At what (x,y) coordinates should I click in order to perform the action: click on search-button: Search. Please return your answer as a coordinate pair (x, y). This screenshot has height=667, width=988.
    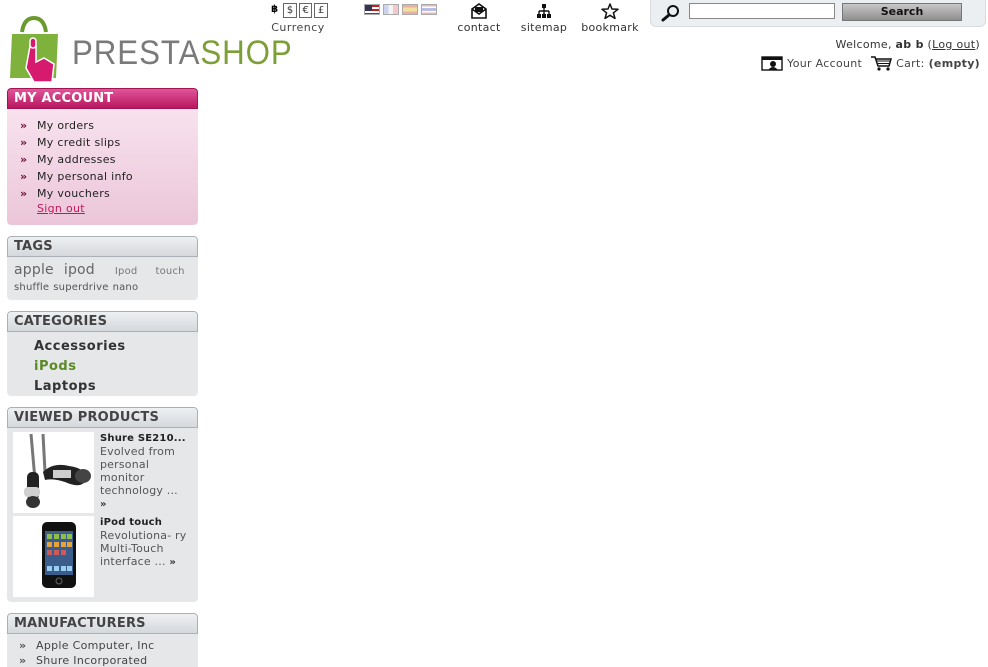
    Looking at the image, I should click on (902, 12).